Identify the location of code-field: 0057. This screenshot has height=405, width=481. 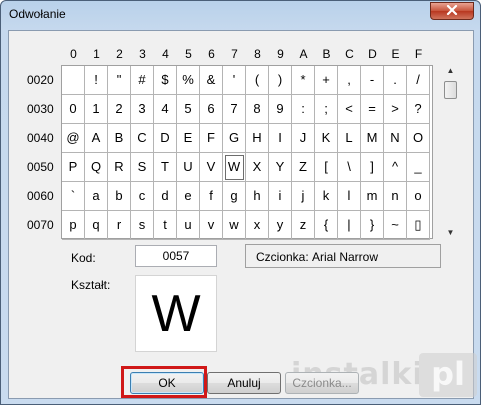
(176, 256).